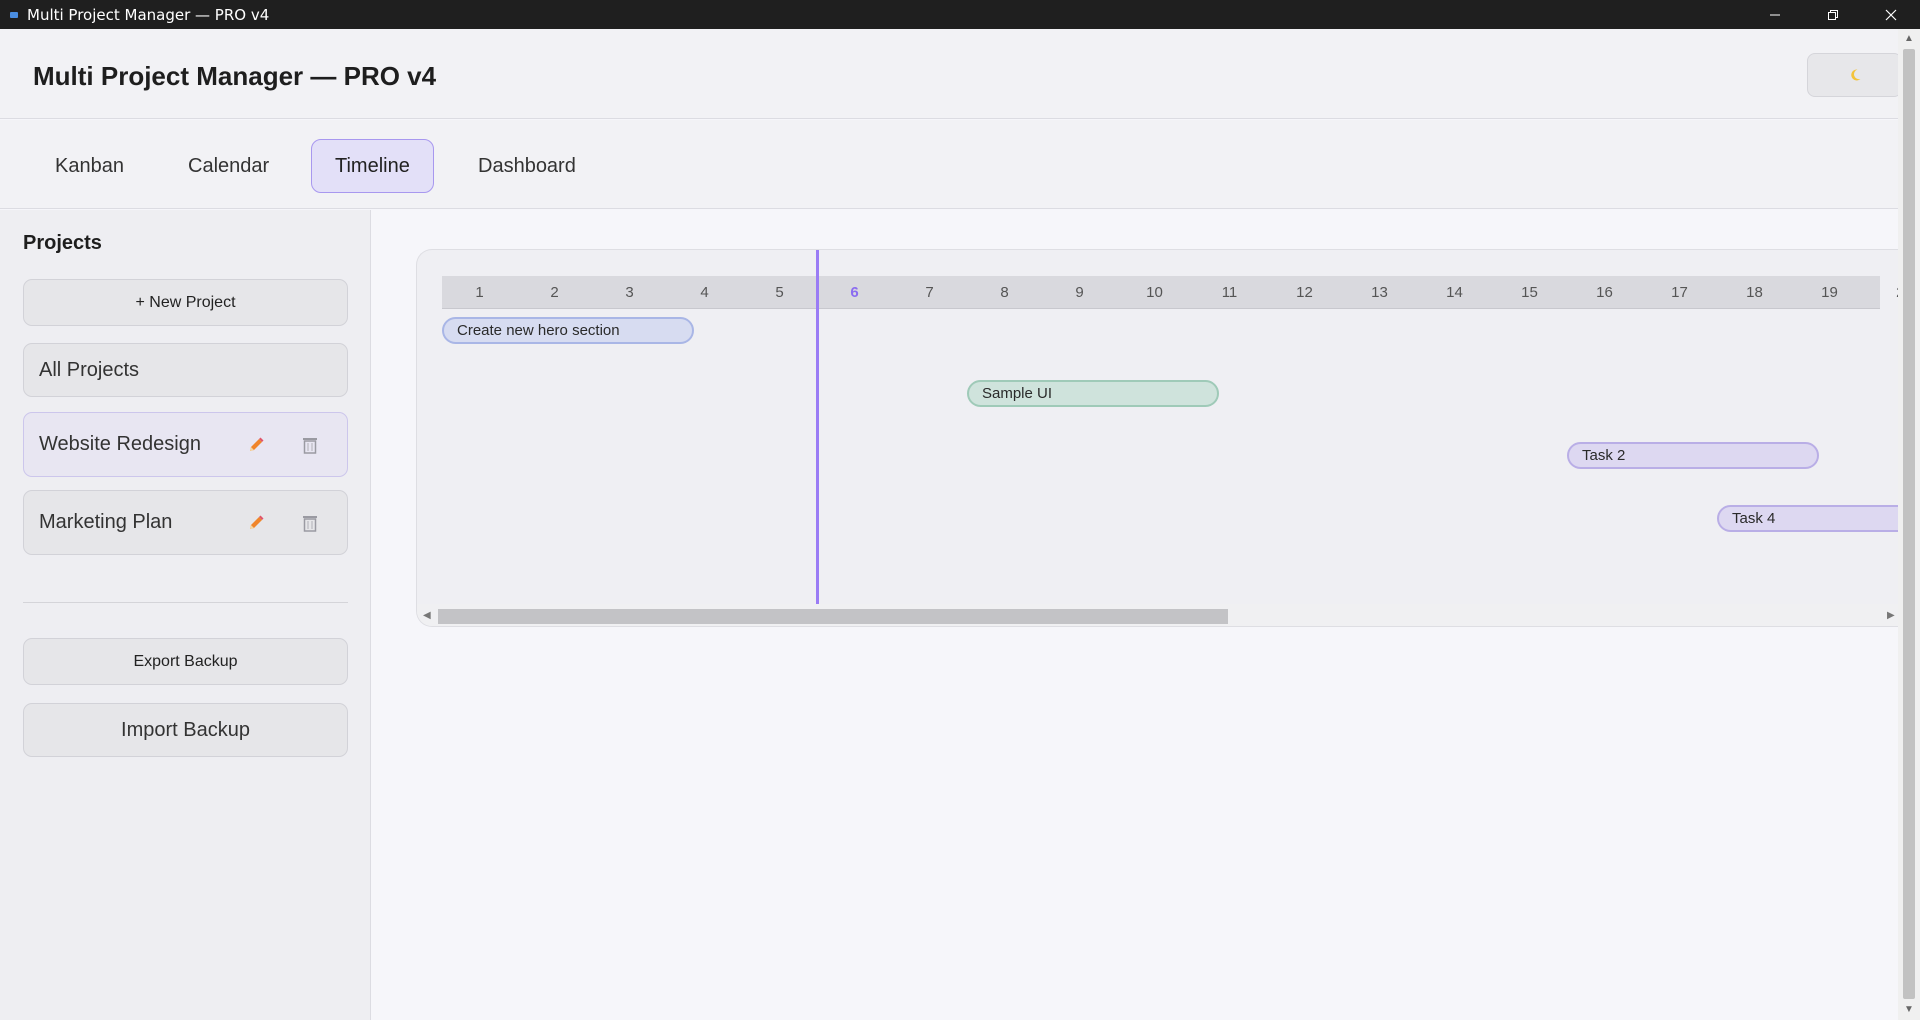 Image resolution: width=1920 pixels, height=1020 pixels. Describe the element at coordinates (1154, 292) in the screenshot. I see `timeline-day-label: 10` at that location.